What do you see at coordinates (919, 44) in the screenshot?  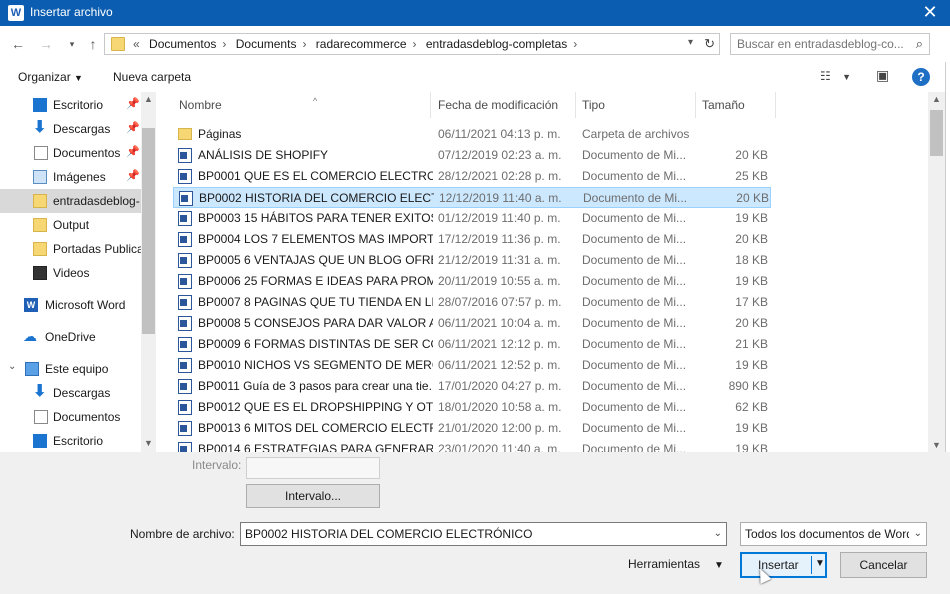 I see `search-icon: ⌕` at bounding box center [919, 44].